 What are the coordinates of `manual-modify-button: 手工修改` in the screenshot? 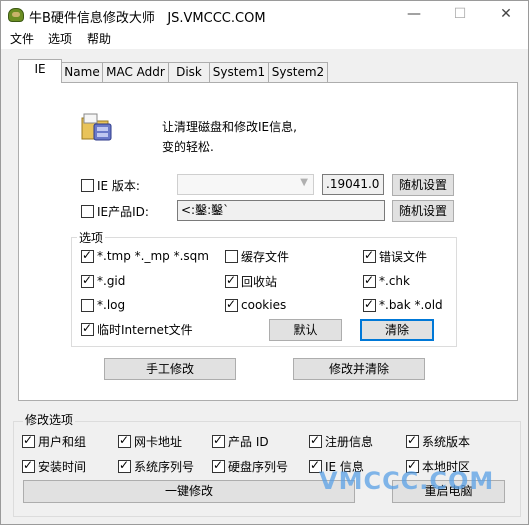 It's located at (170, 369).